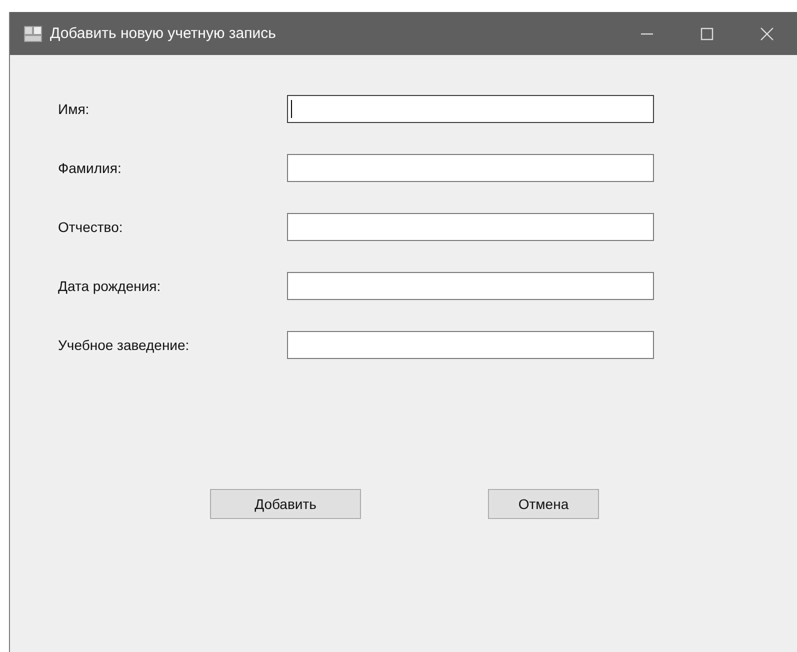  I want to click on field-label: Дата рождения:, so click(110, 286).